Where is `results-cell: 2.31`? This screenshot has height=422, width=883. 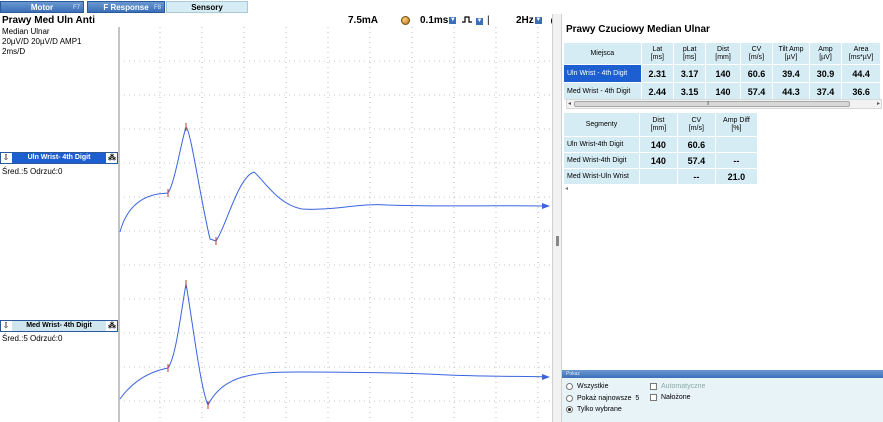 results-cell: 2.31 is located at coordinates (657, 73).